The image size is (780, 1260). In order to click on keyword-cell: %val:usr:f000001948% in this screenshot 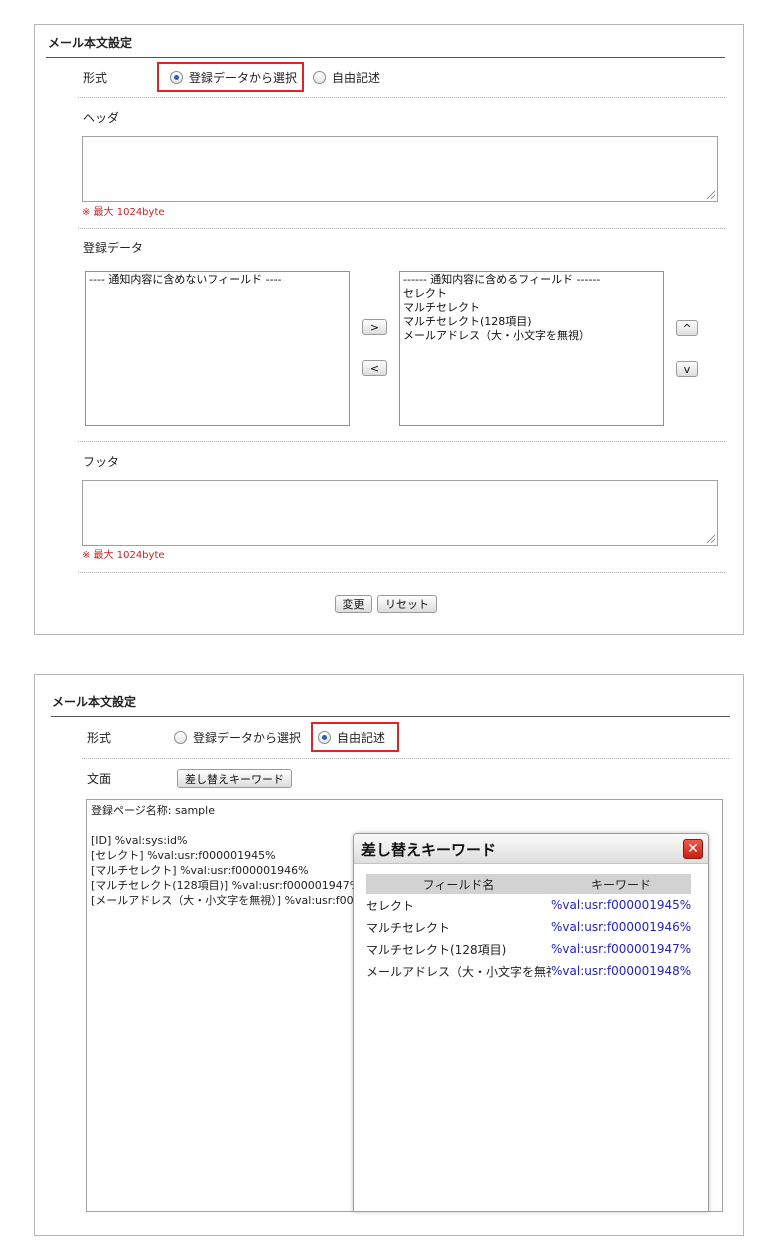, I will do `click(621, 971)`.